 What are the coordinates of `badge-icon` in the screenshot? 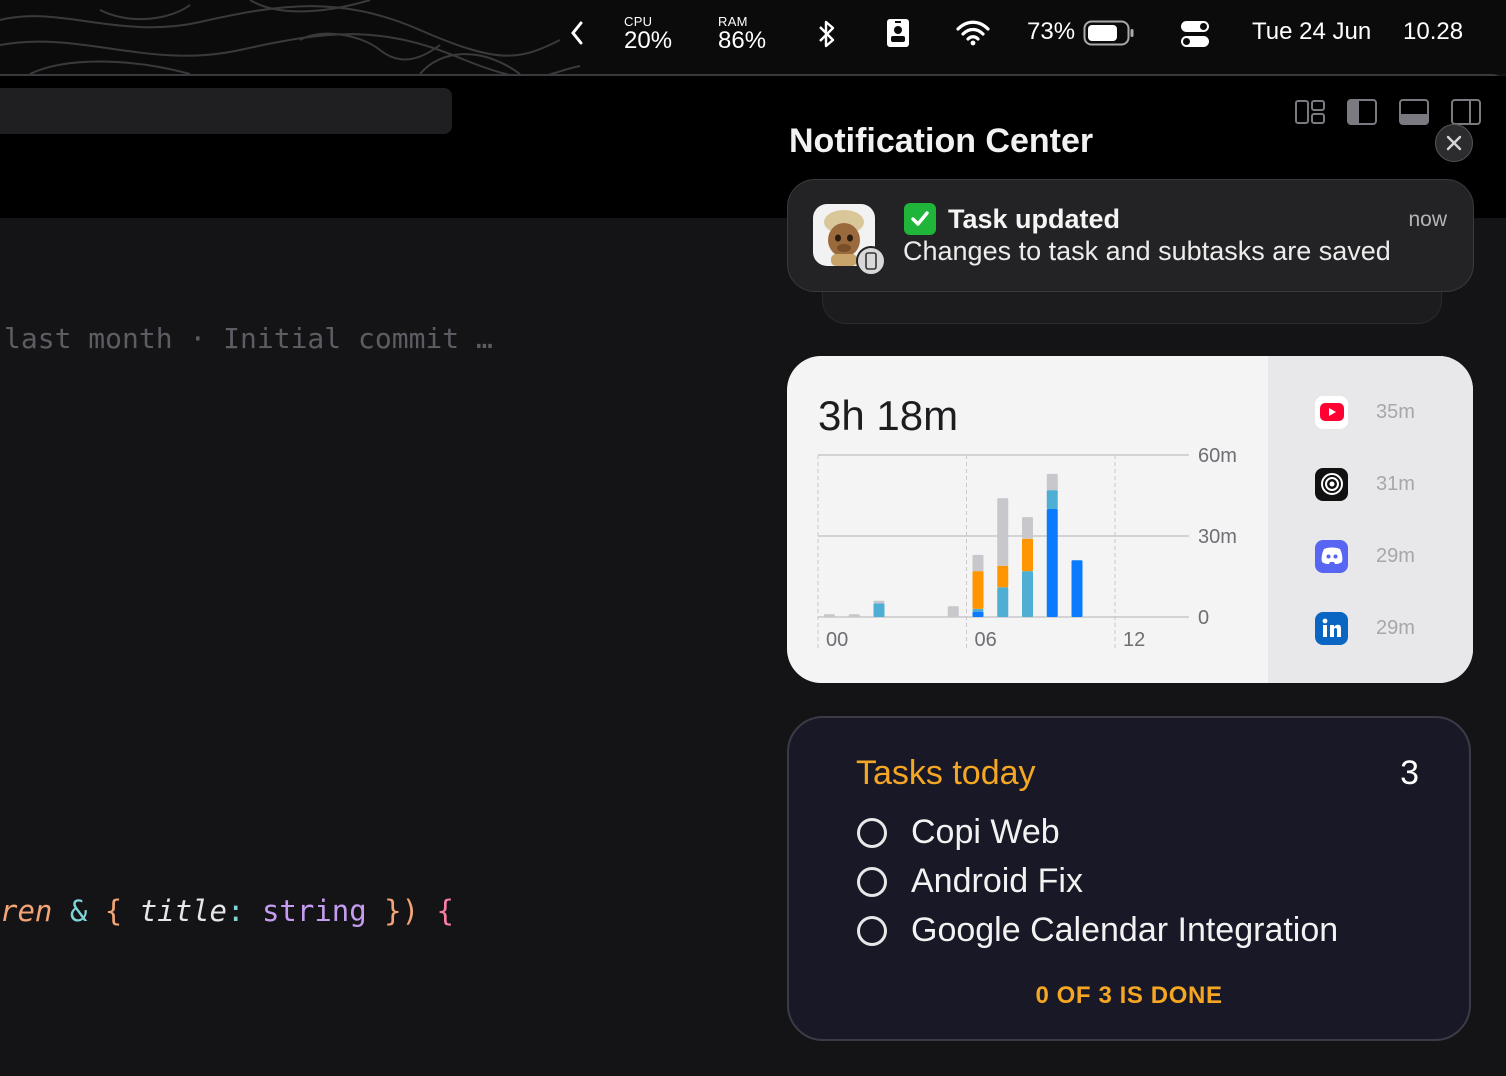 It's located at (898, 35).